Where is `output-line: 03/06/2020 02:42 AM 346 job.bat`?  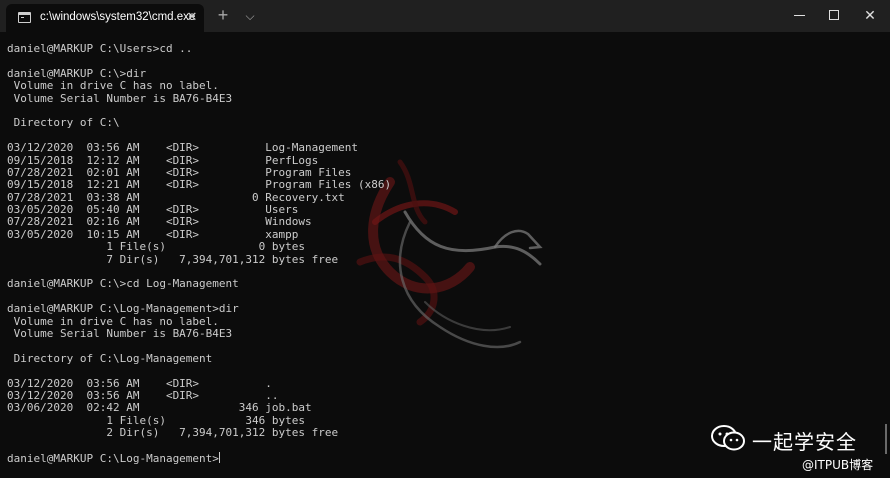
output-line: 03/06/2020 02:42 AM 346 job.bat is located at coordinates (159, 408).